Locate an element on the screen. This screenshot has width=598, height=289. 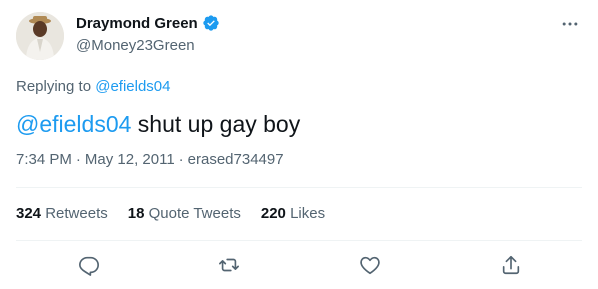
retweet-button is located at coordinates (229, 265).